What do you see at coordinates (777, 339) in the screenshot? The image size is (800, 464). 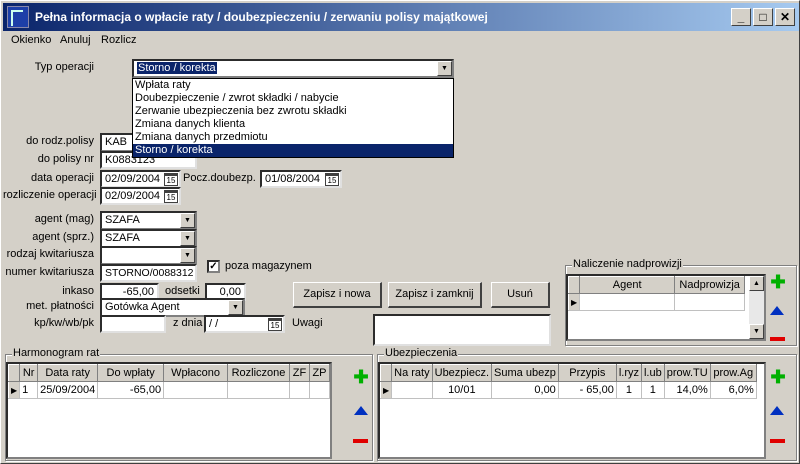 I see `remove-agent-icon` at bounding box center [777, 339].